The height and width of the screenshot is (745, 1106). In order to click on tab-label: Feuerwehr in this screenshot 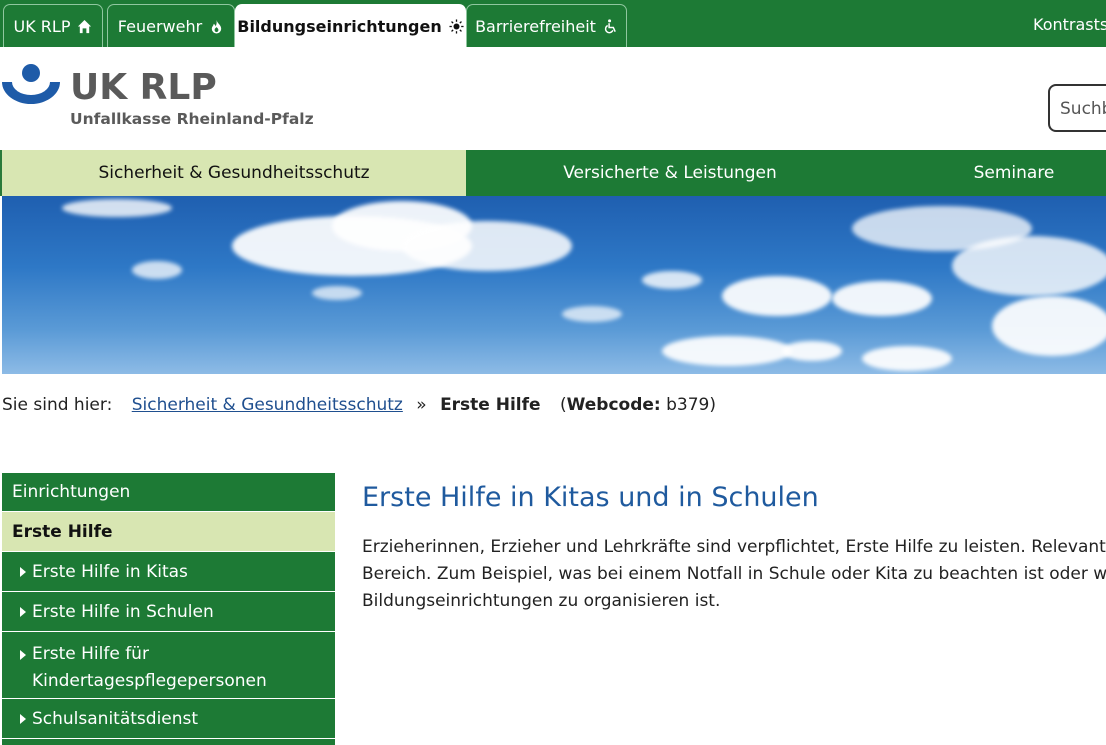, I will do `click(160, 26)`.